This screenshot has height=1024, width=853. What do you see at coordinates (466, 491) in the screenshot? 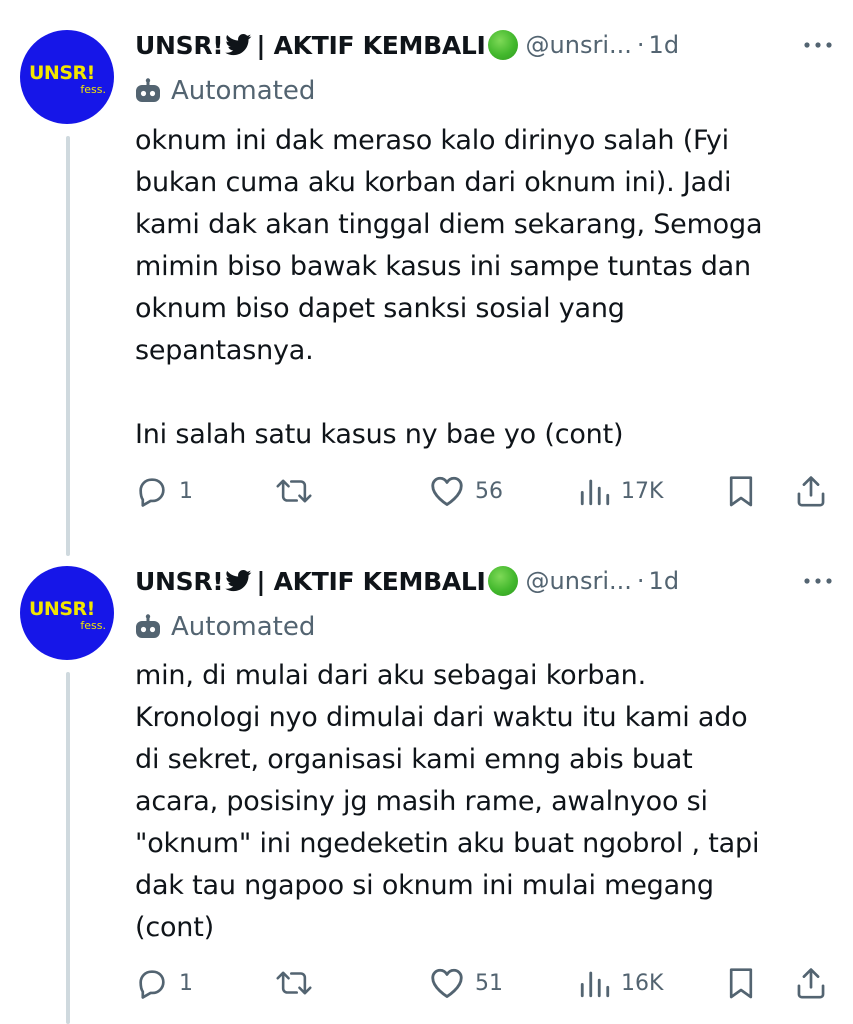
I see `like-button: 56` at bounding box center [466, 491].